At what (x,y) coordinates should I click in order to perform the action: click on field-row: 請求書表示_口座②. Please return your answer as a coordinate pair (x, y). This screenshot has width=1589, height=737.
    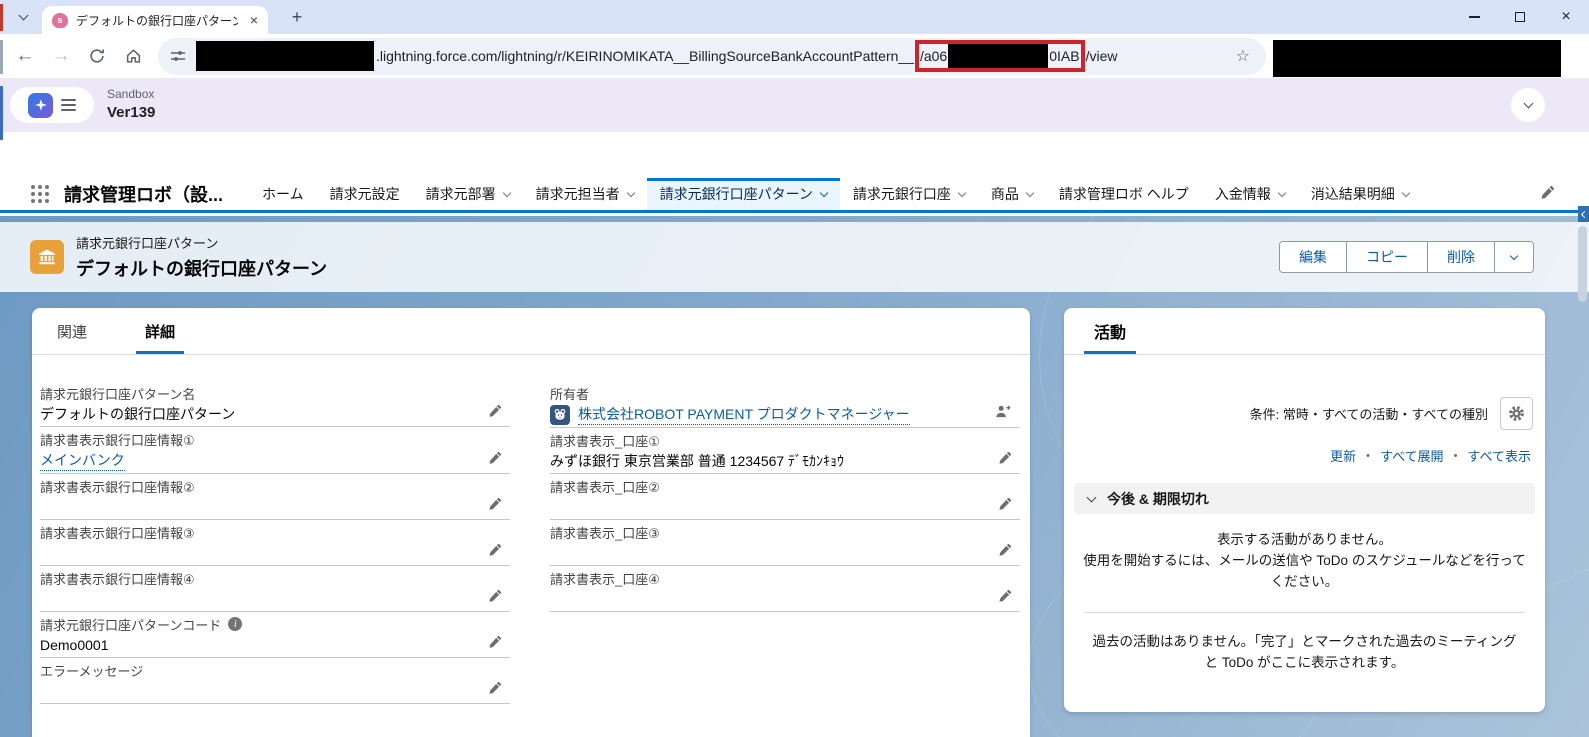
    Looking at the image, I should click on (785, 497).